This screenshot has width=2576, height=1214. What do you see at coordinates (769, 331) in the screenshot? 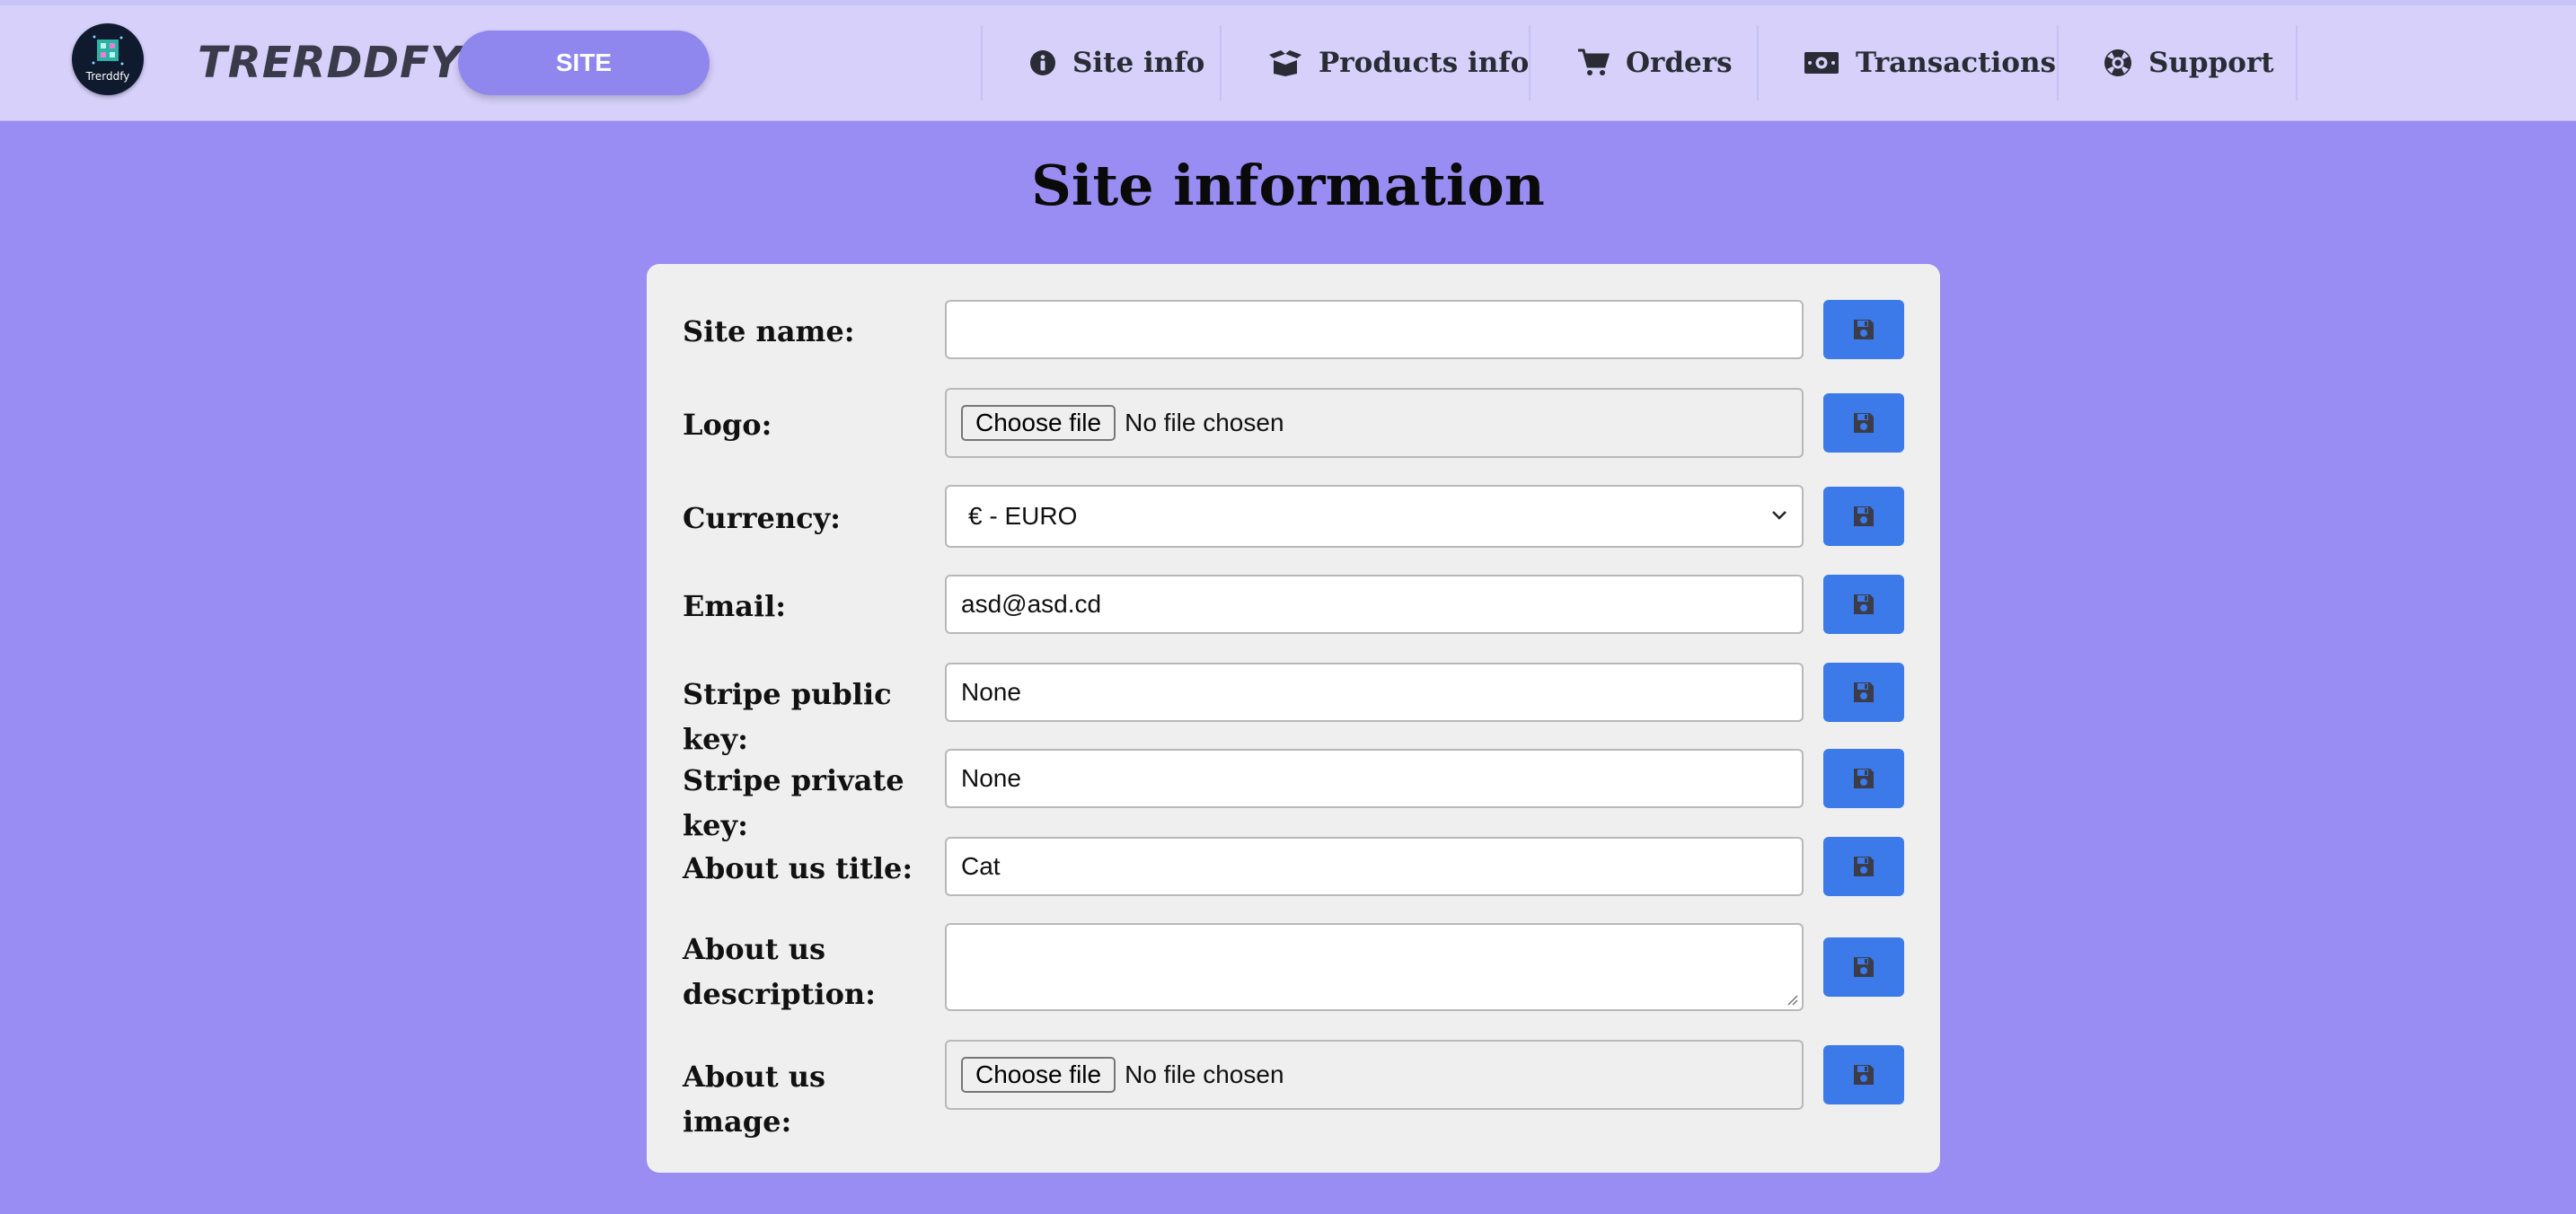
I see `site-name-label: Site name:` at bounding box center [769, 331].